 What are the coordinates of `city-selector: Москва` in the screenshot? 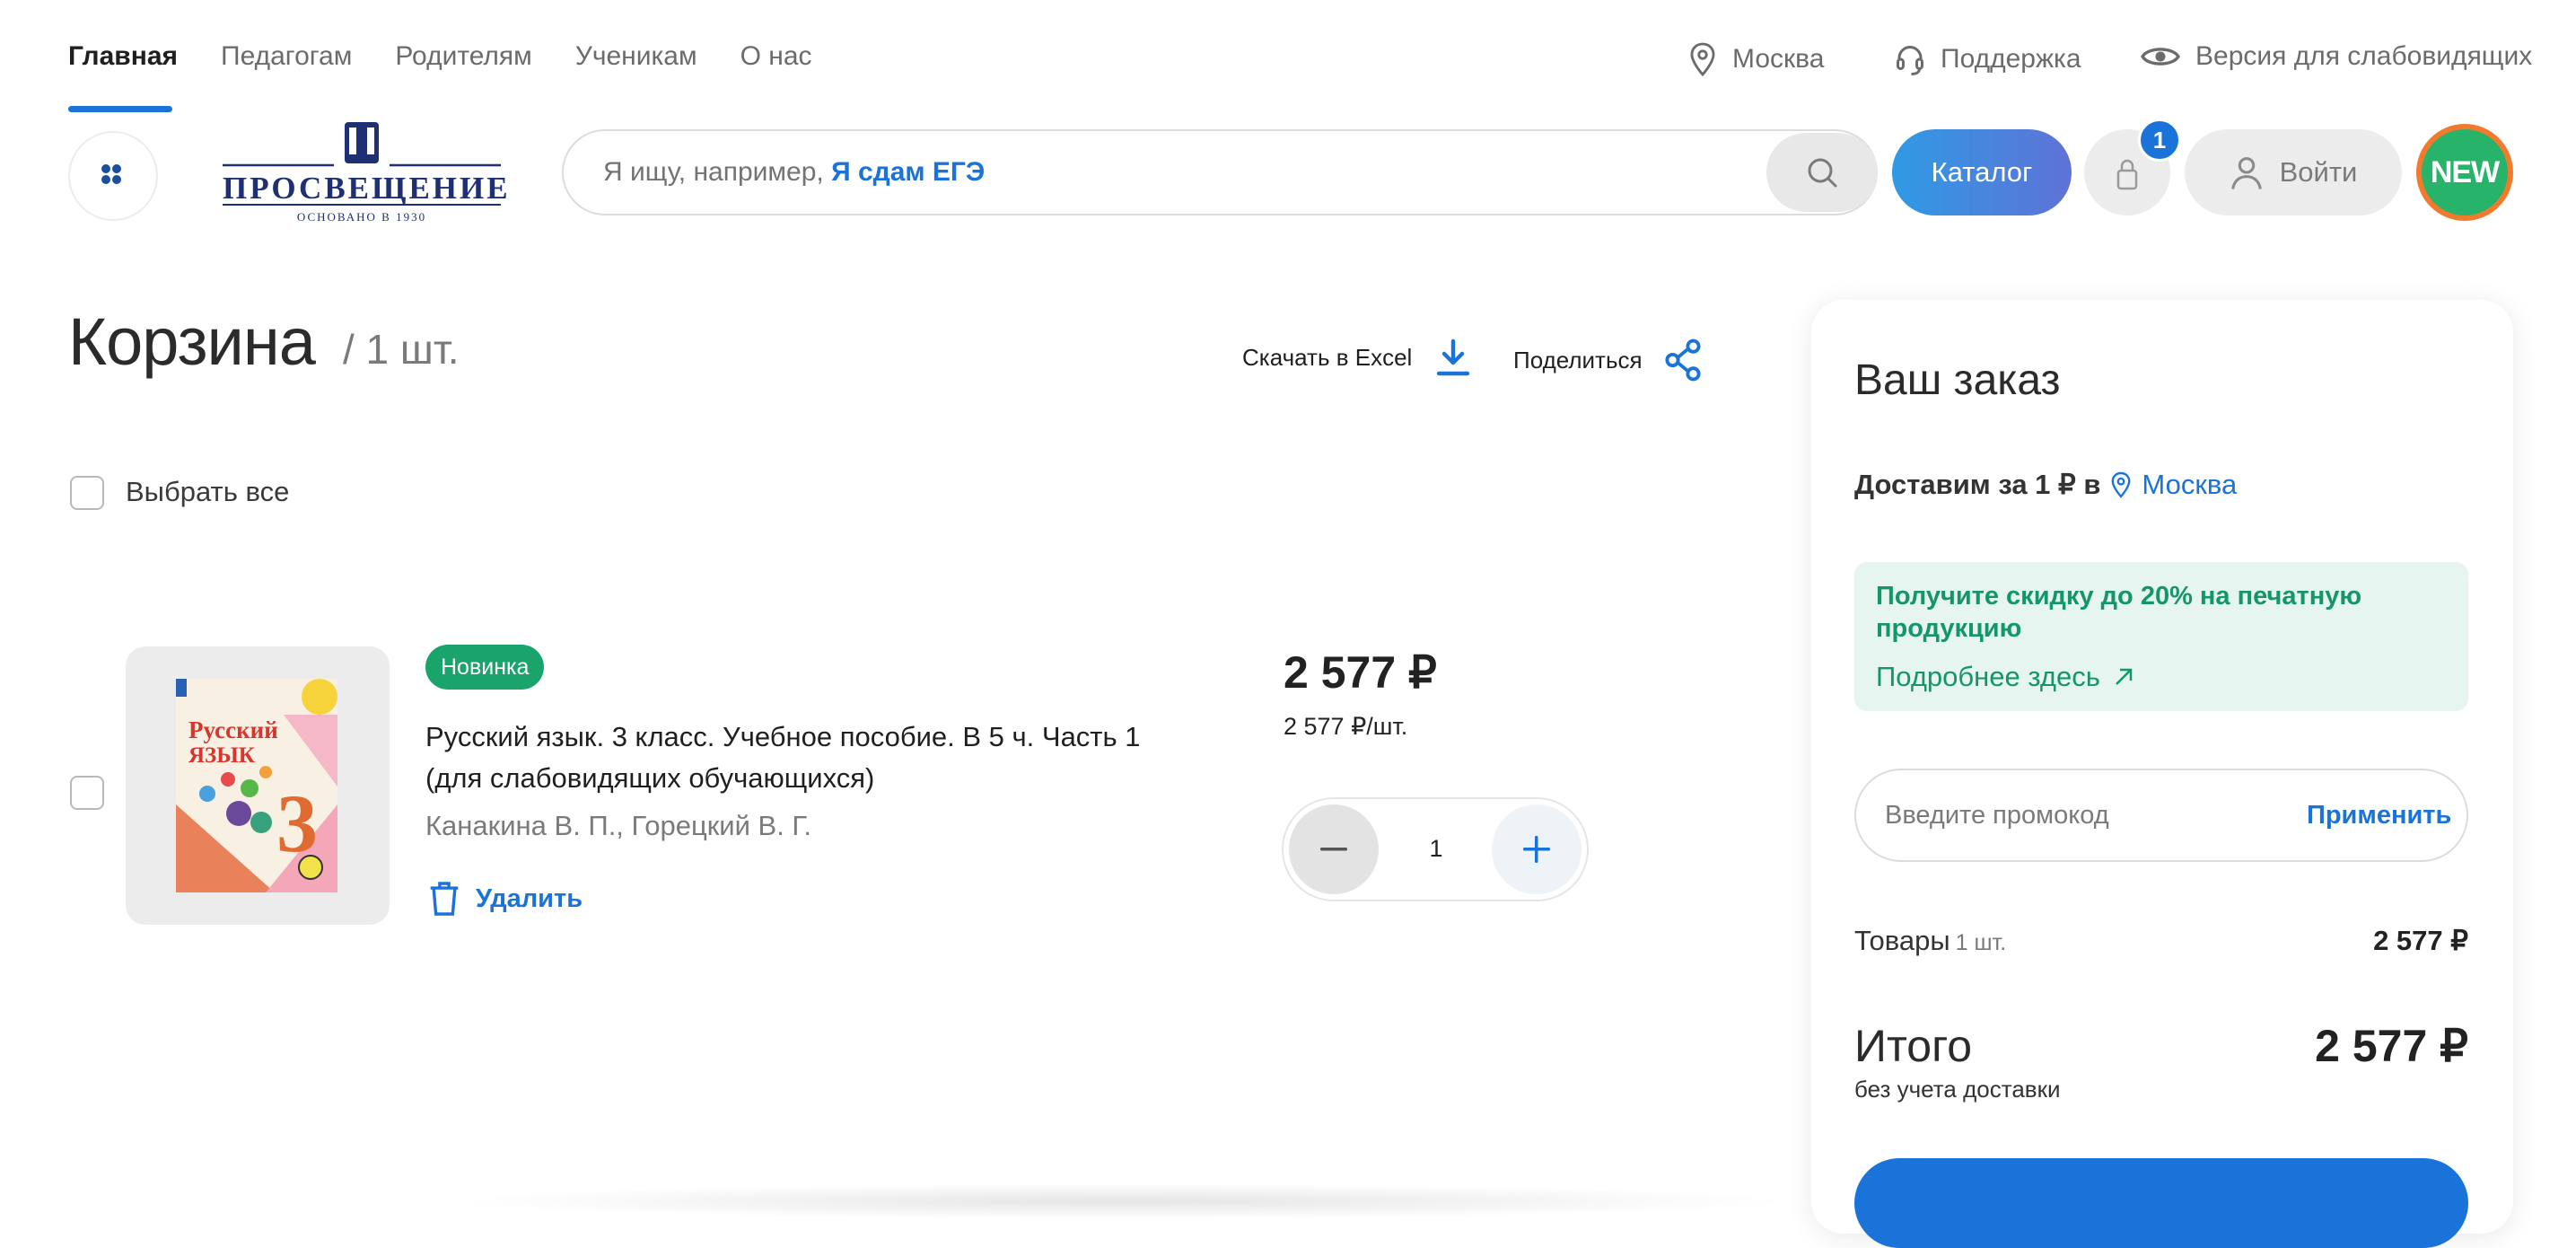 It's located at (1755, 59).